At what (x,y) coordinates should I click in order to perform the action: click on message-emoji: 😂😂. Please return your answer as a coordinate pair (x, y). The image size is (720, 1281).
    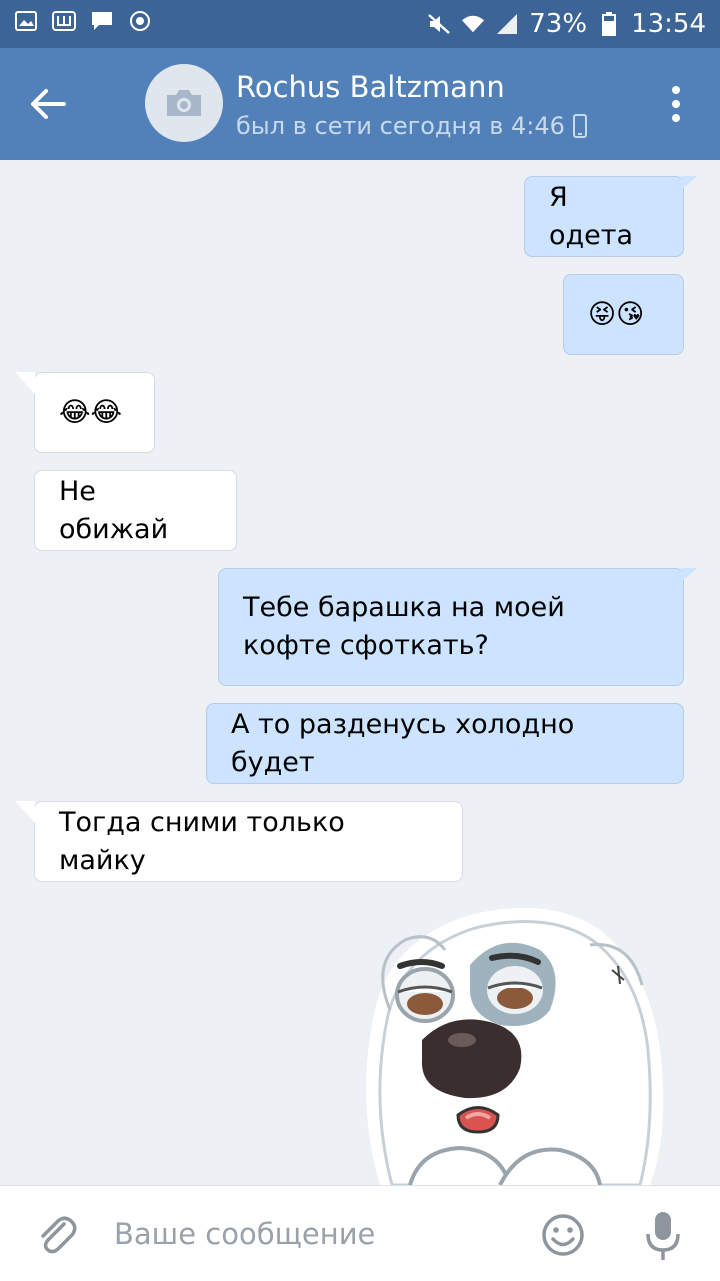
    Looking at the image, I should click on (91, 412).